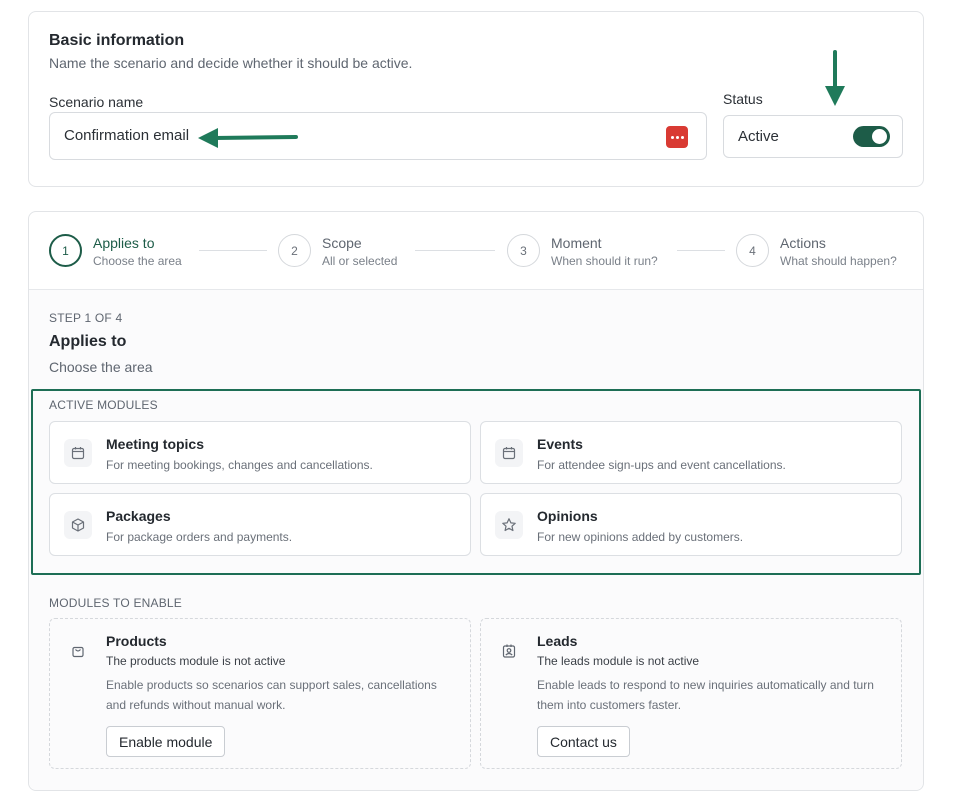  What do you see at coordinates (78, 651) in the screenshot?
I see `shopping-bag-icon` at bounding box center [78, 651].